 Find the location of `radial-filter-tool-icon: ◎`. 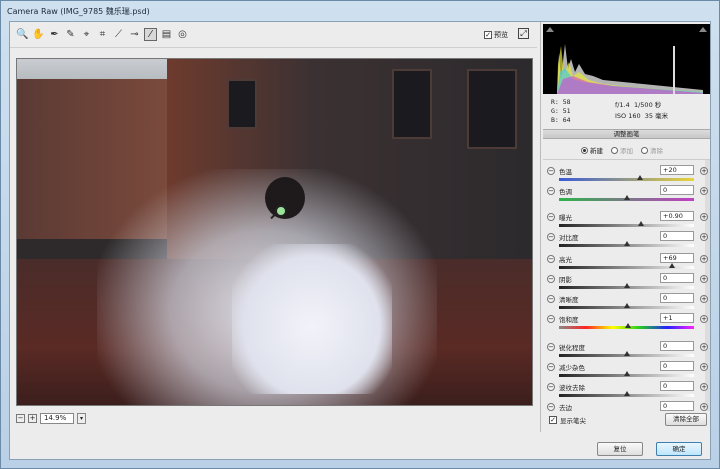

radial-filter-tool-icon: ◎ is located at coordinates (182, 34).